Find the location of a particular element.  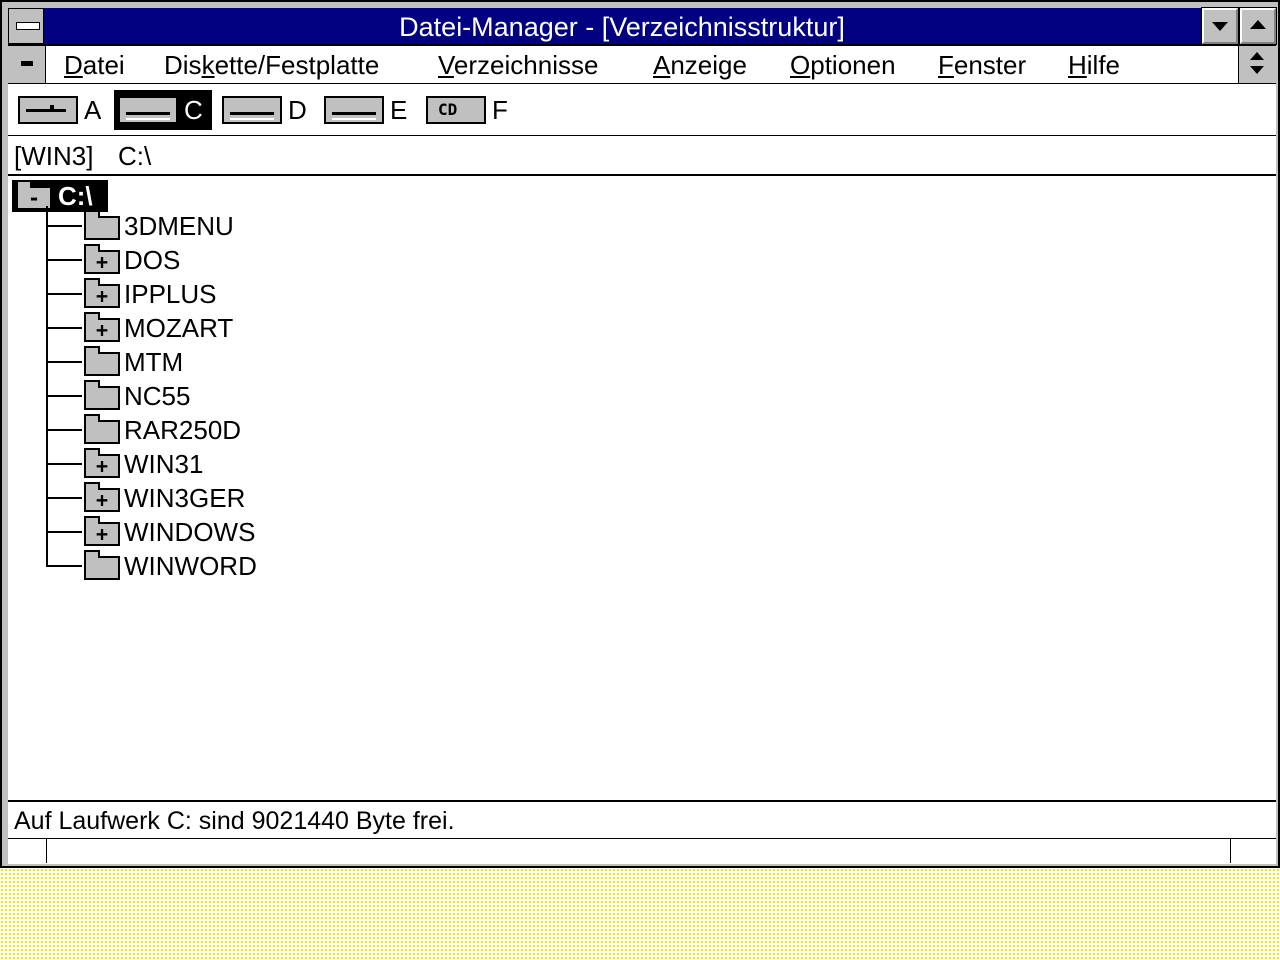

tree-folder-win3ger: + WIN3GER is located at coordinates (192, 498).